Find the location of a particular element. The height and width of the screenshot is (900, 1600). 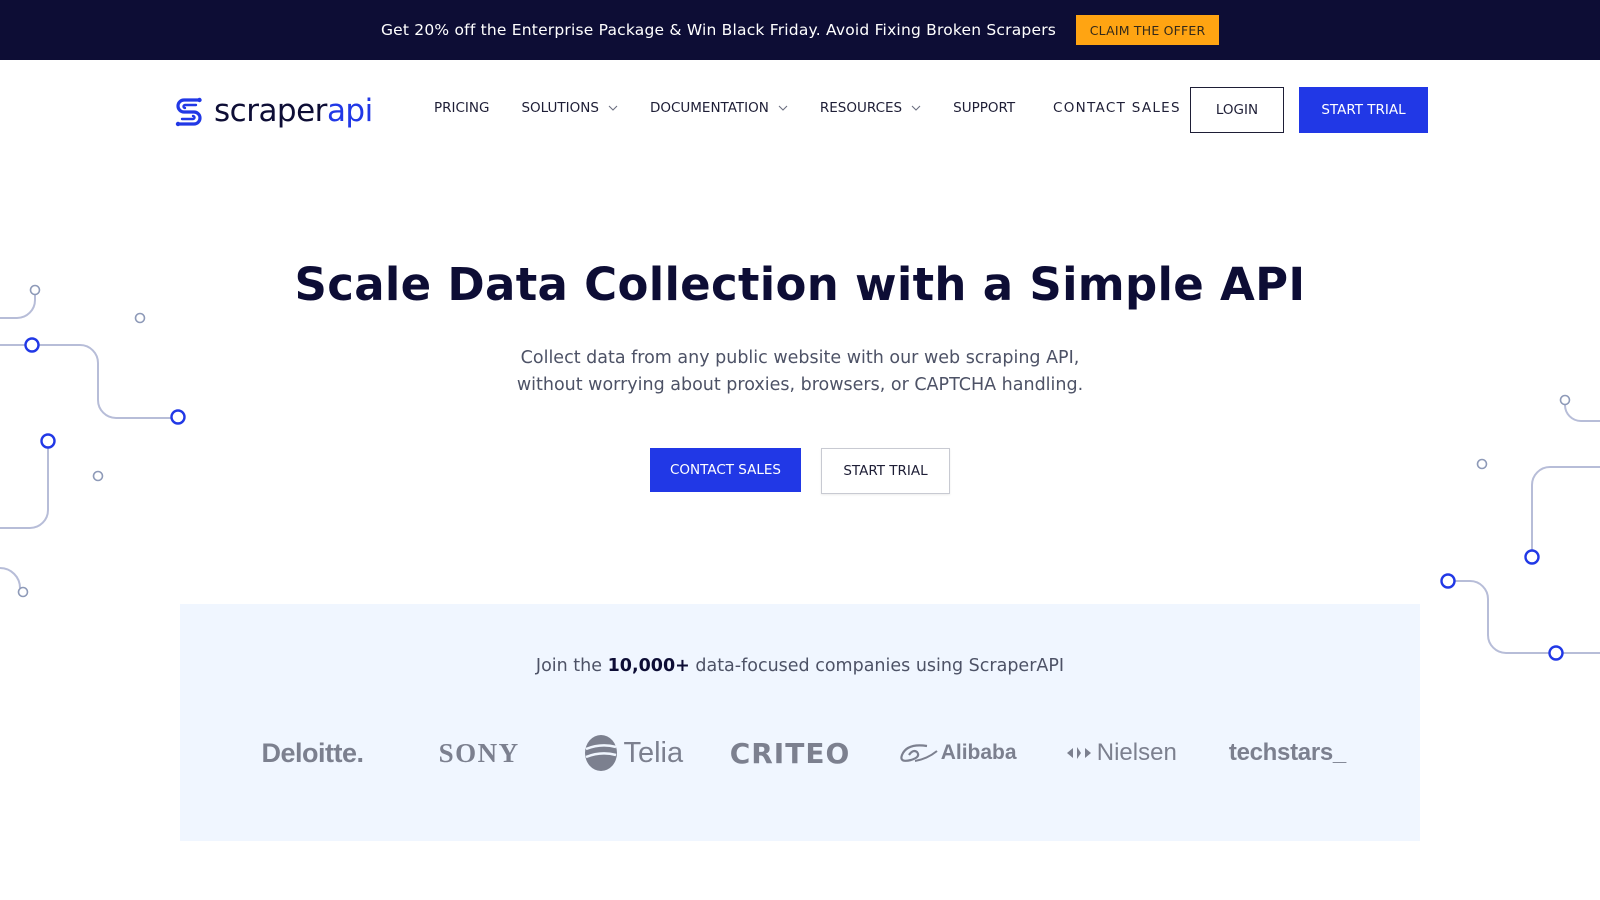

nav-item-documentation: DOCUMENTATION is located at coordinates (719, 108).